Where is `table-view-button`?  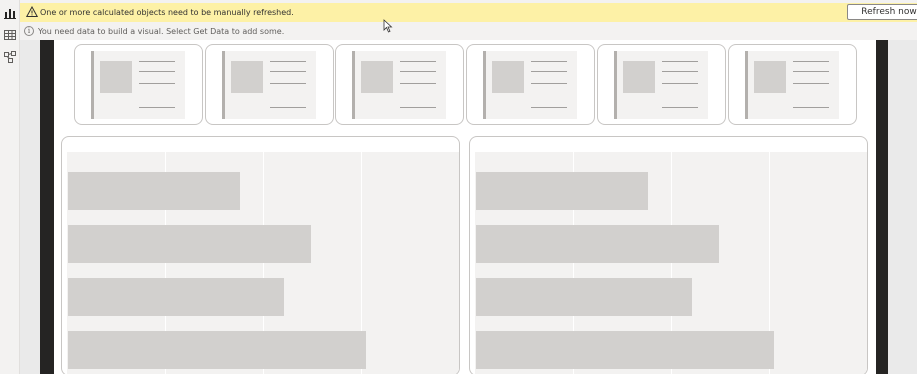 table-view-button is located at coordinates (10, 35).